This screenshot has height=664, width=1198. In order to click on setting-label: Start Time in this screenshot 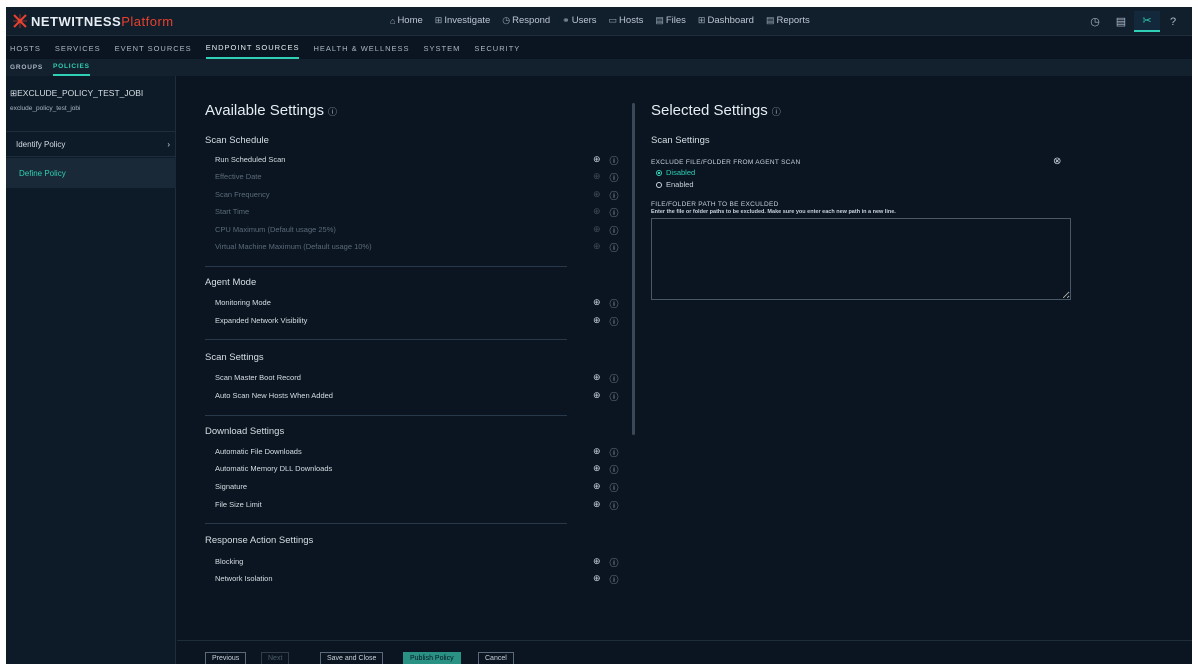, I will do `click(232, 211)`.